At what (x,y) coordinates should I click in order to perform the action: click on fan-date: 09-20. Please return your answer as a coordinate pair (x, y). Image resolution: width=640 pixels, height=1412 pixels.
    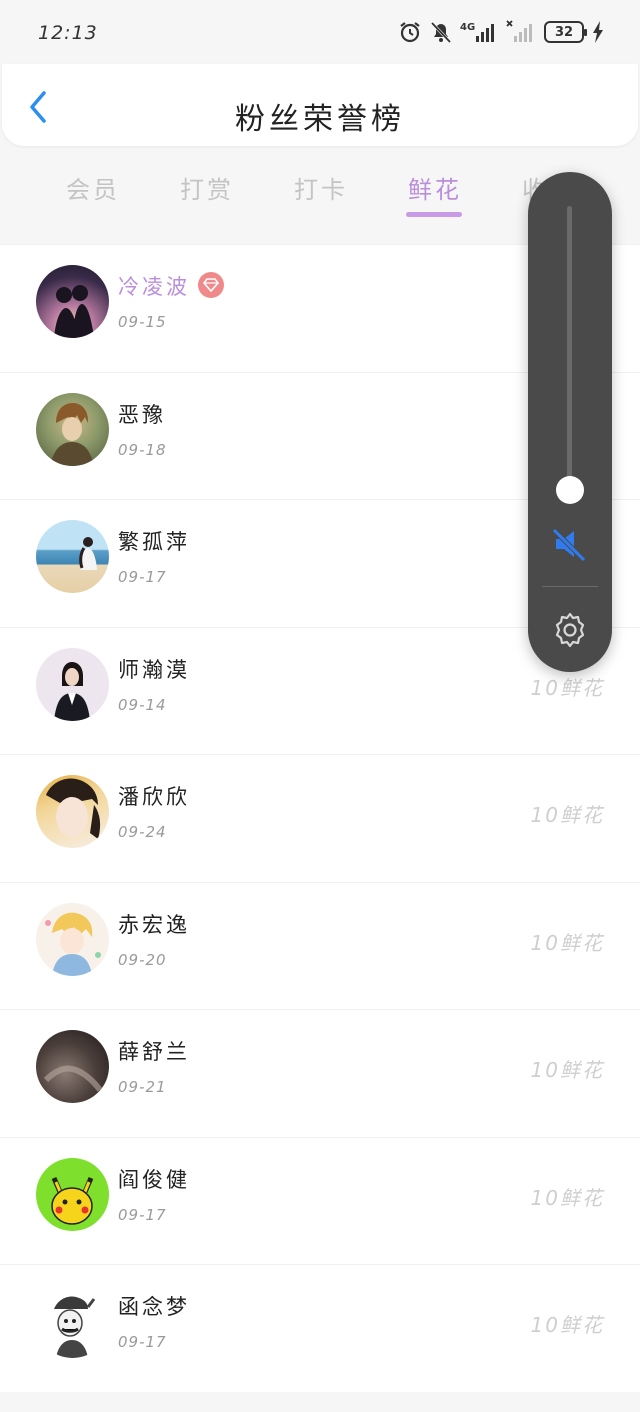
    Looking at the image, I should click on (142, 959).